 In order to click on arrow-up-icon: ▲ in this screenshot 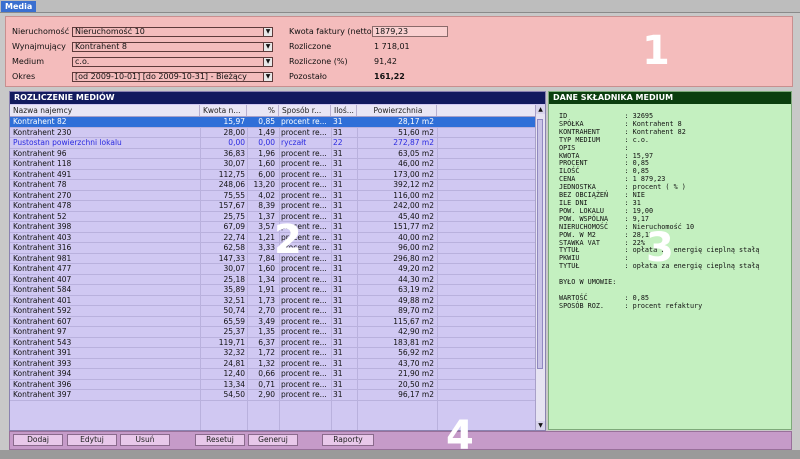, I will do `click(540, 109)`.